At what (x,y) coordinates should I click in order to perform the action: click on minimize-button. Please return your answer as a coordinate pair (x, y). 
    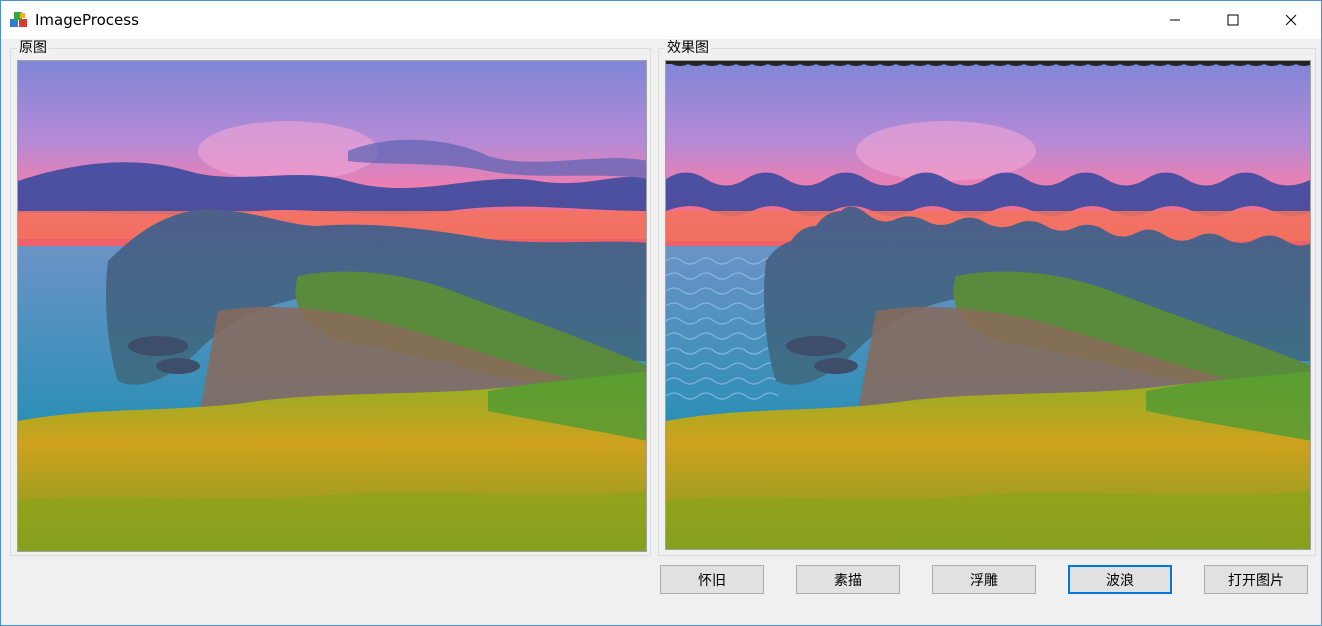
    Looking at the image, I should click on (1175, 20).